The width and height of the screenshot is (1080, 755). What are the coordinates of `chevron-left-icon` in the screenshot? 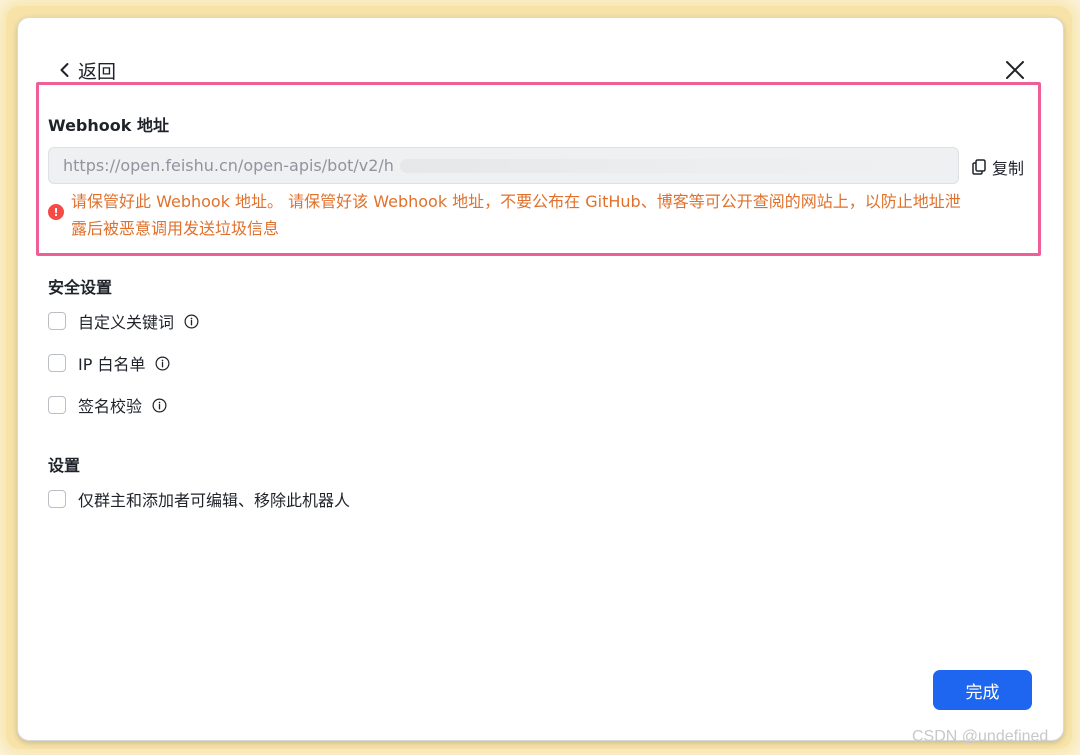 It's located at (64, 70).